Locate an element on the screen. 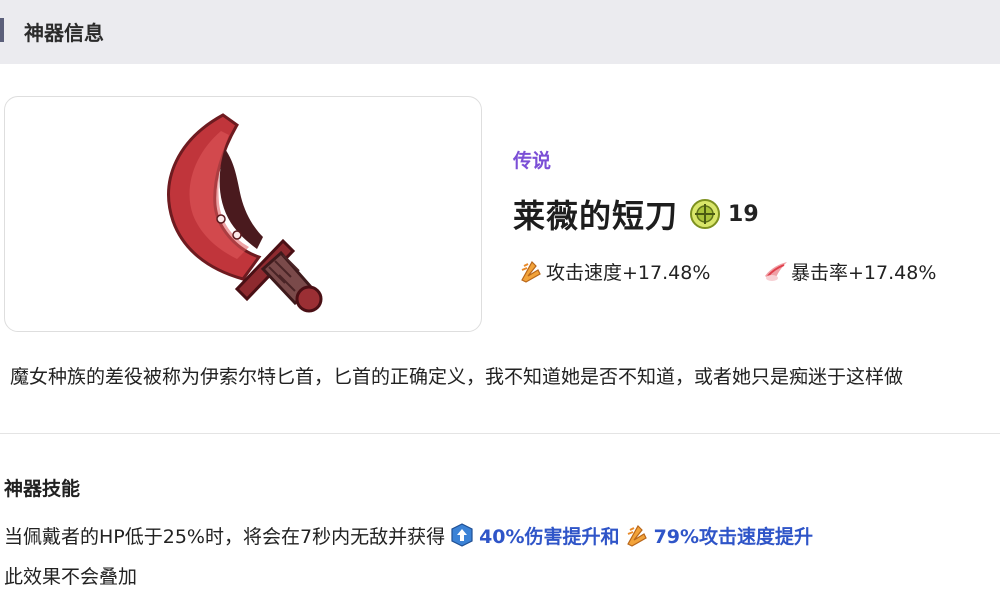  section-divider is located at coordinates (500, 433).